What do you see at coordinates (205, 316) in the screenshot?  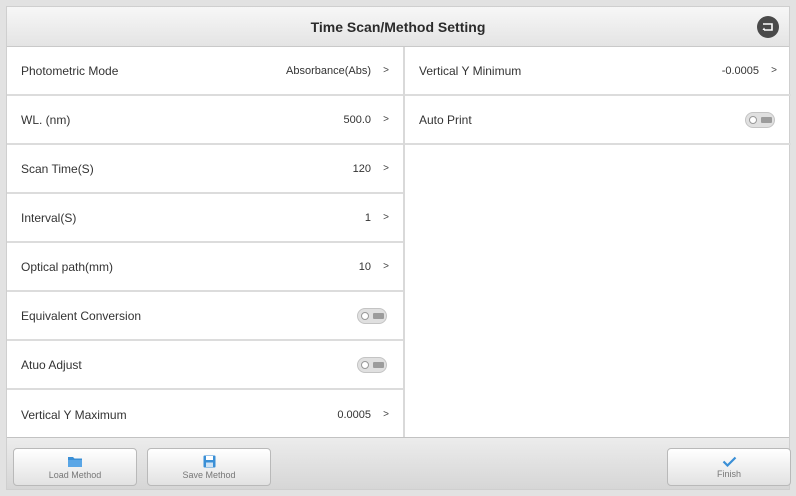 I see `setting-equivalent-conversion: Equivalent Conversion` at bounding box center [205, 316].